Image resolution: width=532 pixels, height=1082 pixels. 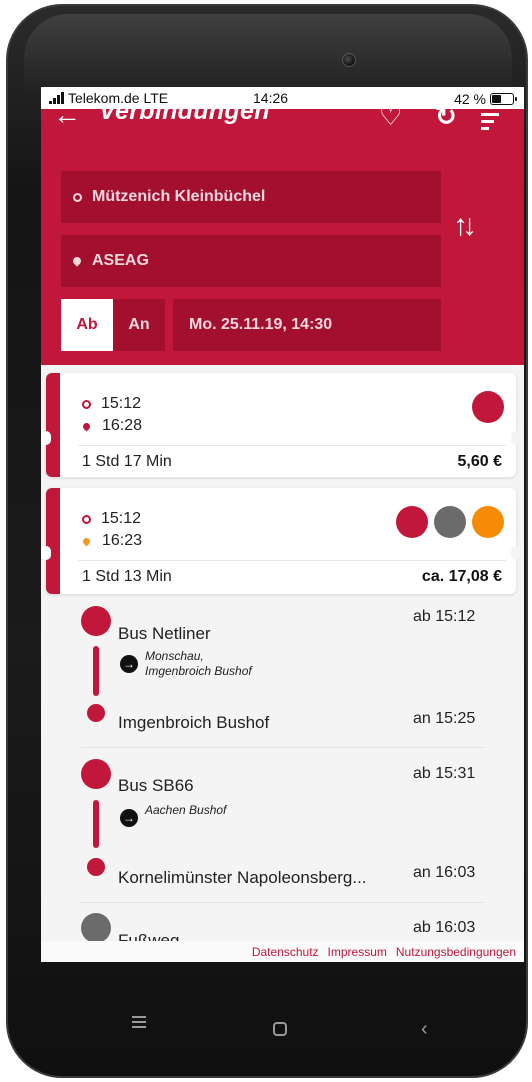 What do you see at coordinates (488, 522) in the screenshot?
I see `train-product-icon` at bounding box center [488, 522].